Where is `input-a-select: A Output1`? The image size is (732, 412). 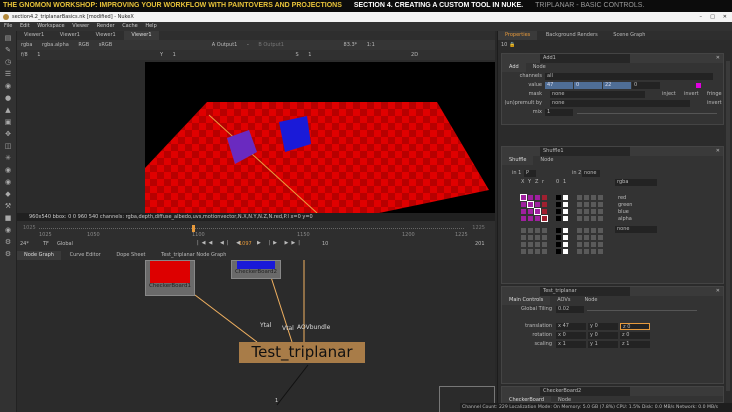 input-a-select: A Output1 is located at coordinates (225, 45).